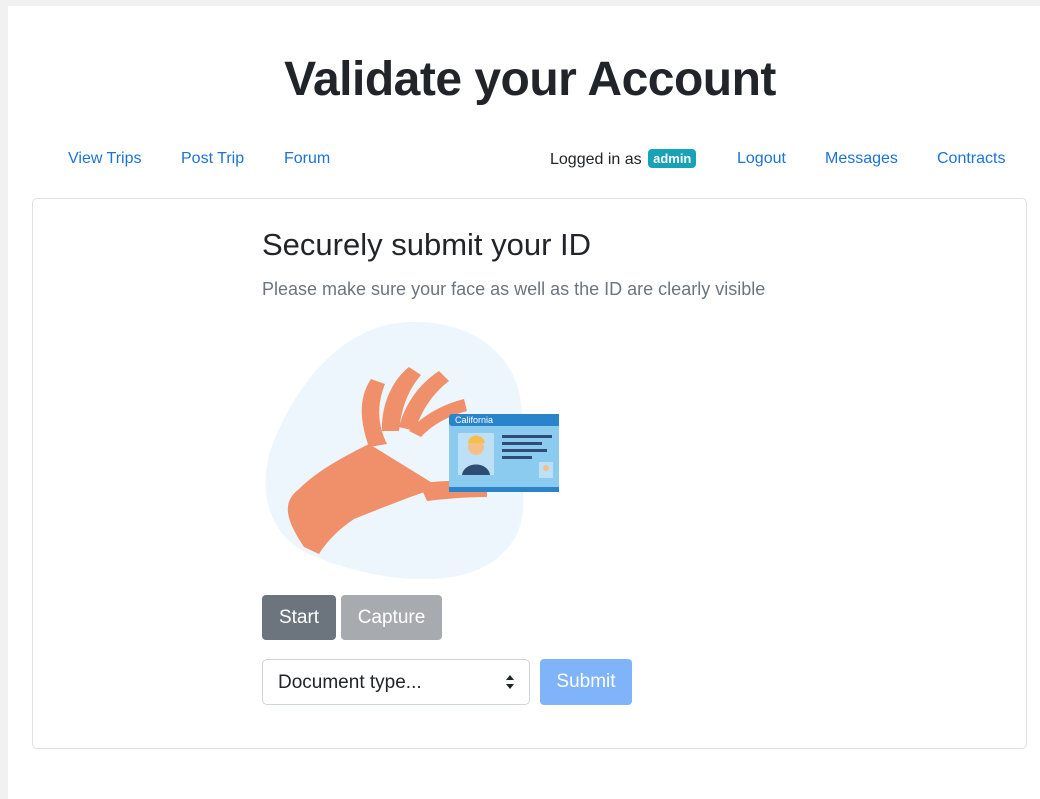 This screenshot has width=1040, height=799. Describe the element at coordinates (761, 159) in the screenshot. I see `nav-logout: Logout` at that location.